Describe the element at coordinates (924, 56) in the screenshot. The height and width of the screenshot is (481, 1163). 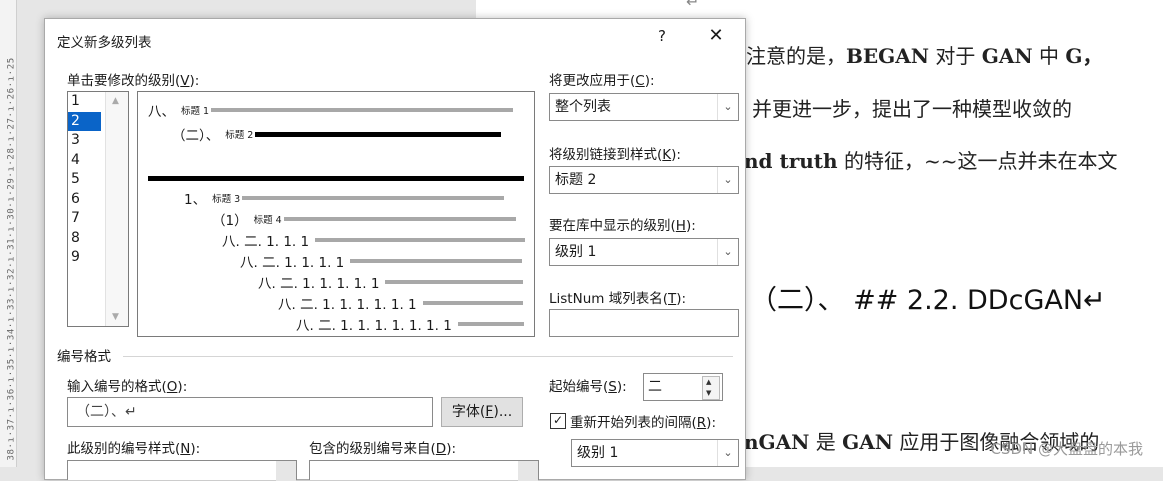
I see `doc-line-1: 注意的是，BEGAN 对于 GAN 中 G，` at that location.